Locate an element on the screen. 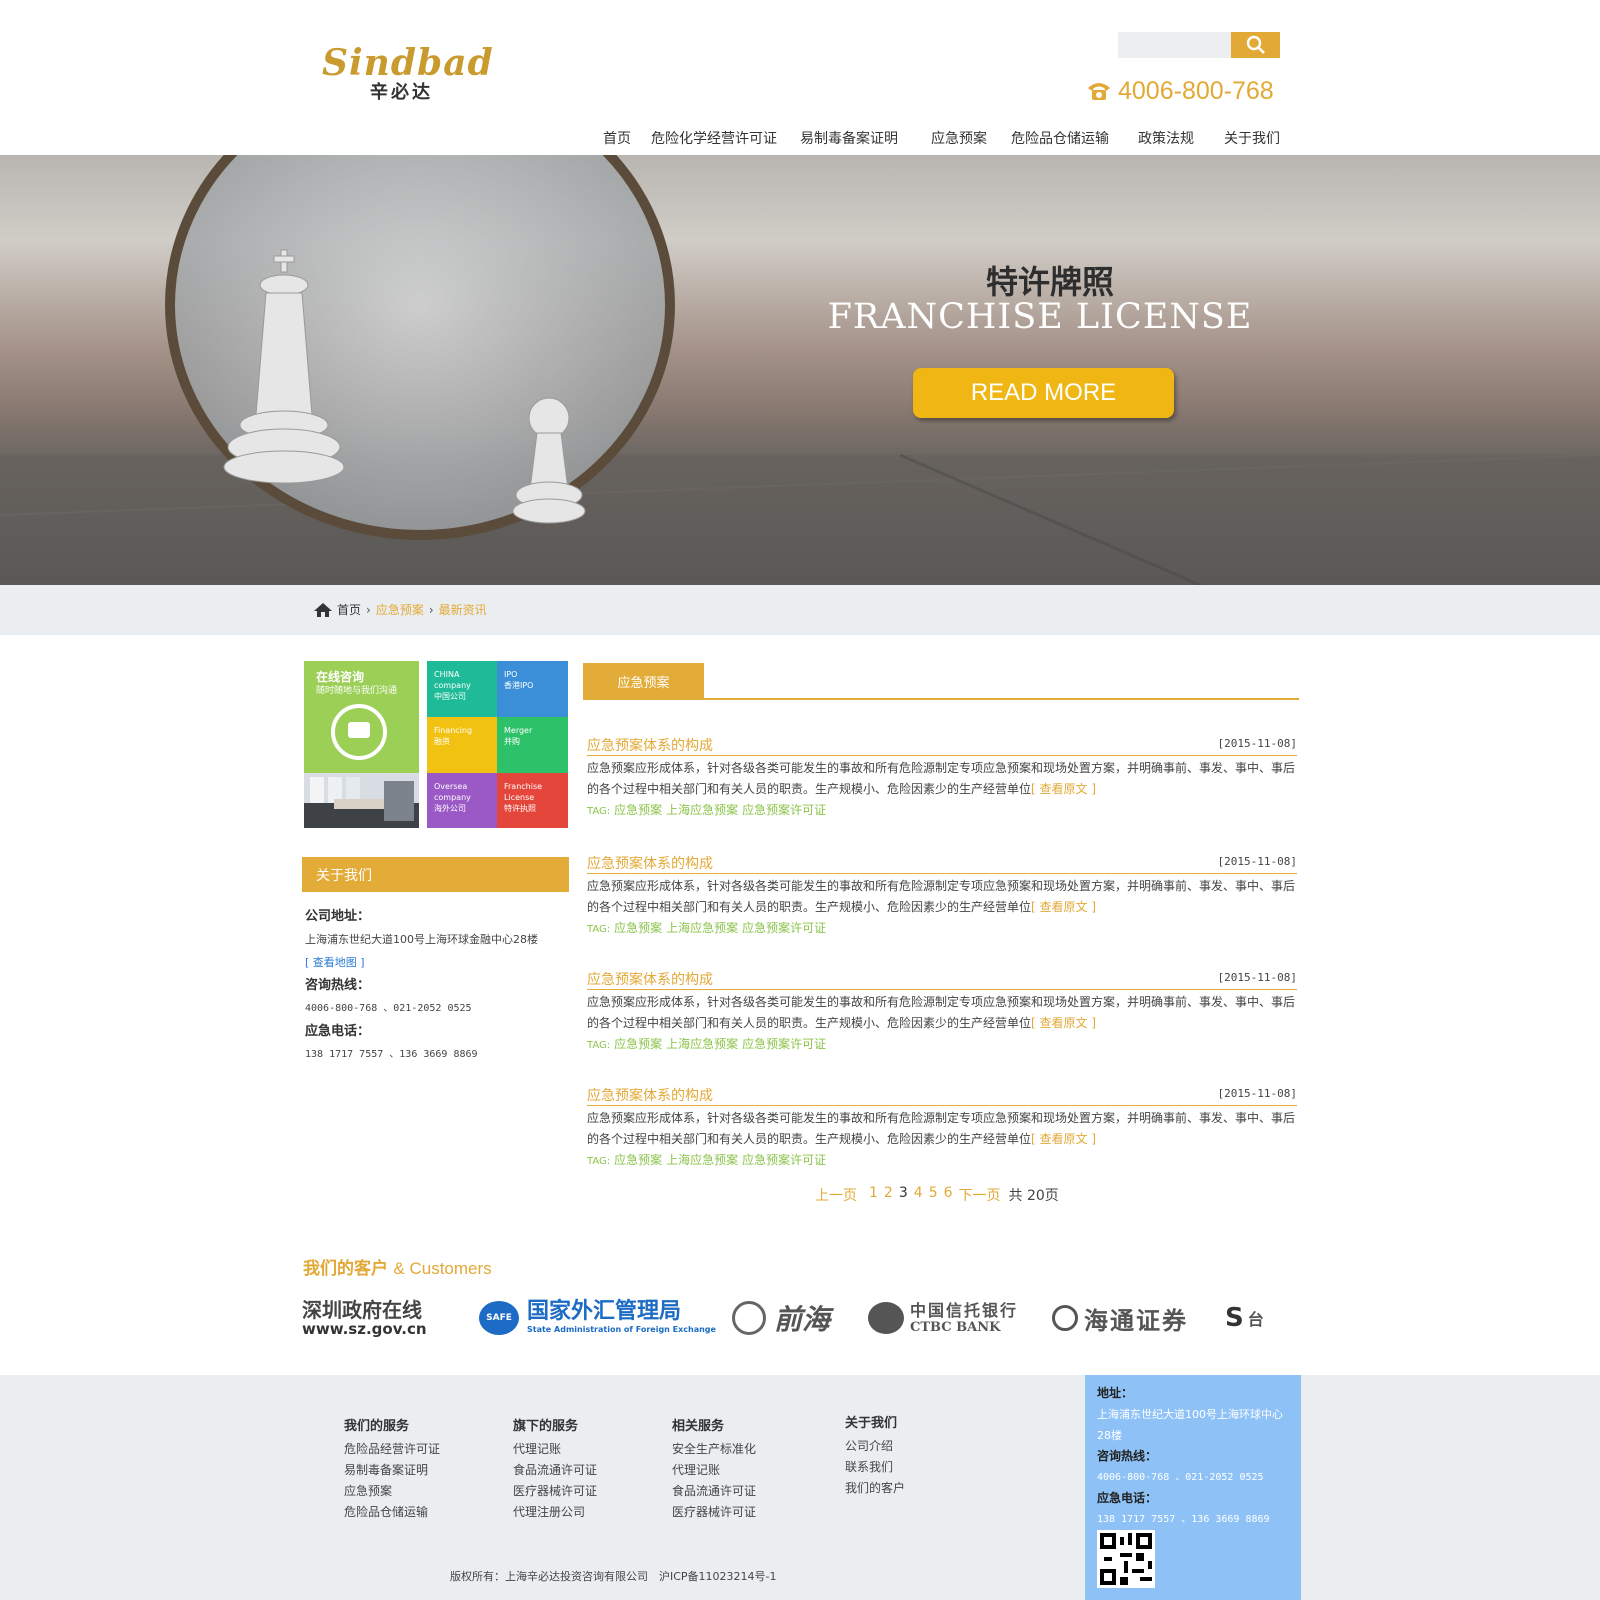 The height and width of the screenshot is (1600, 1600). nav-item-hazmat-storage: 危险品仓储运输 is located at coordinates (1060, 138).